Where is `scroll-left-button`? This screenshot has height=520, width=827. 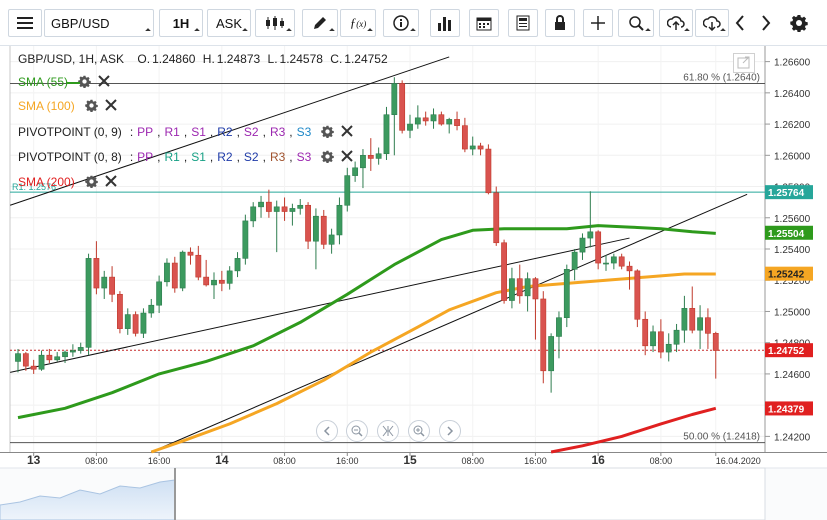
scroll-left-button is located at coordinates (740, 23).